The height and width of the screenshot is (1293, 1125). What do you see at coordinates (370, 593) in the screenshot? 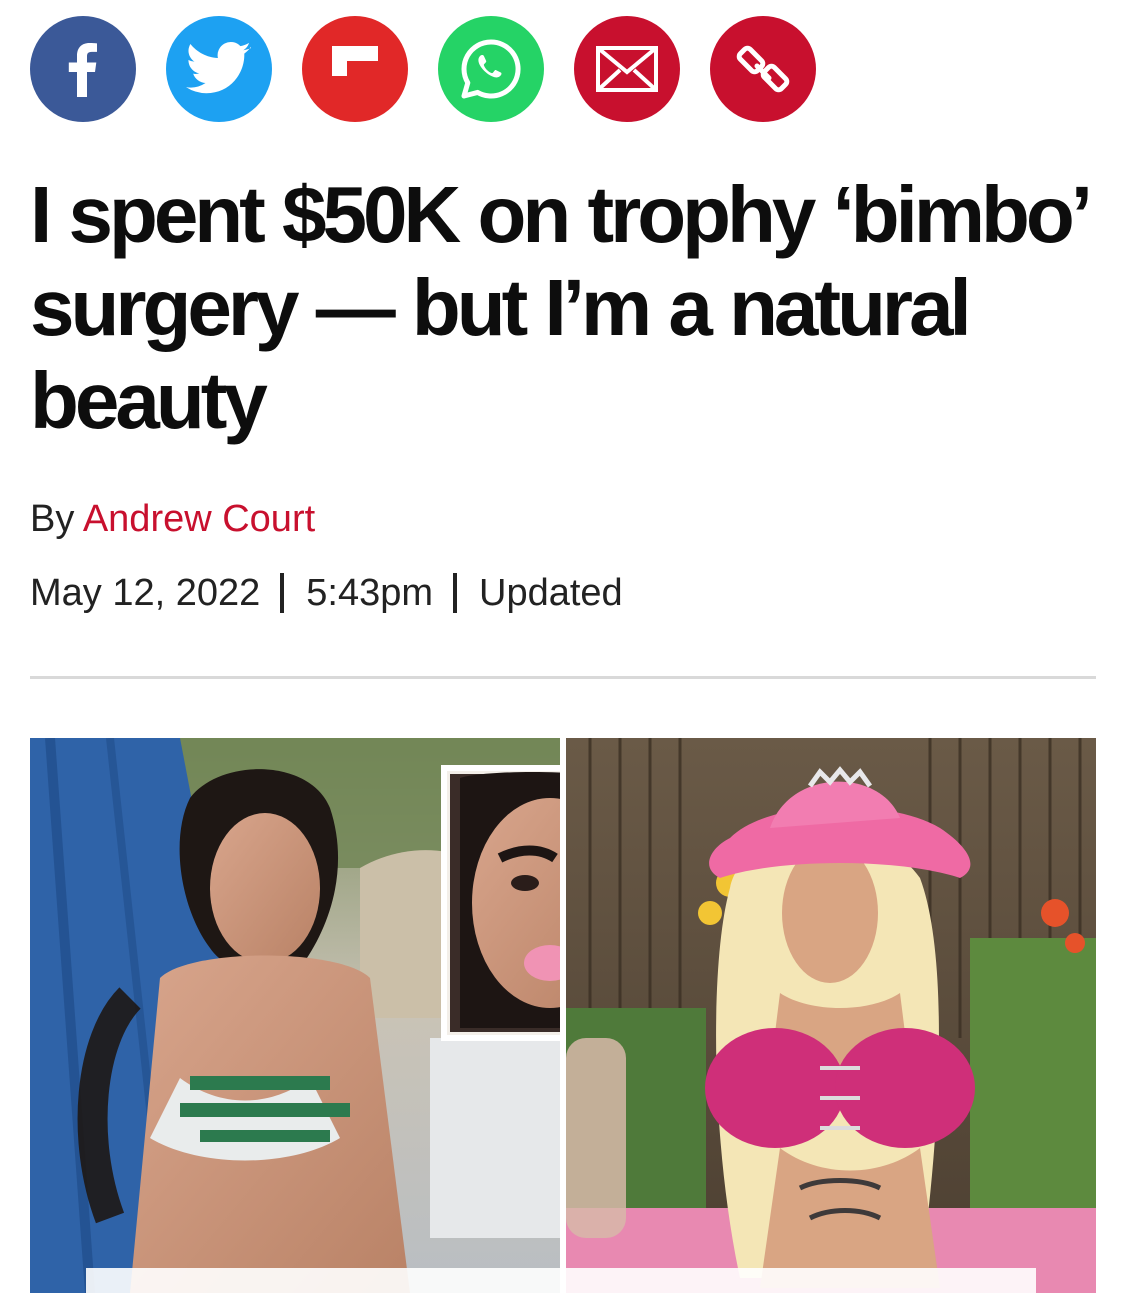
I see `publish-time: 5:43pm` at bounding box center [370, 593].